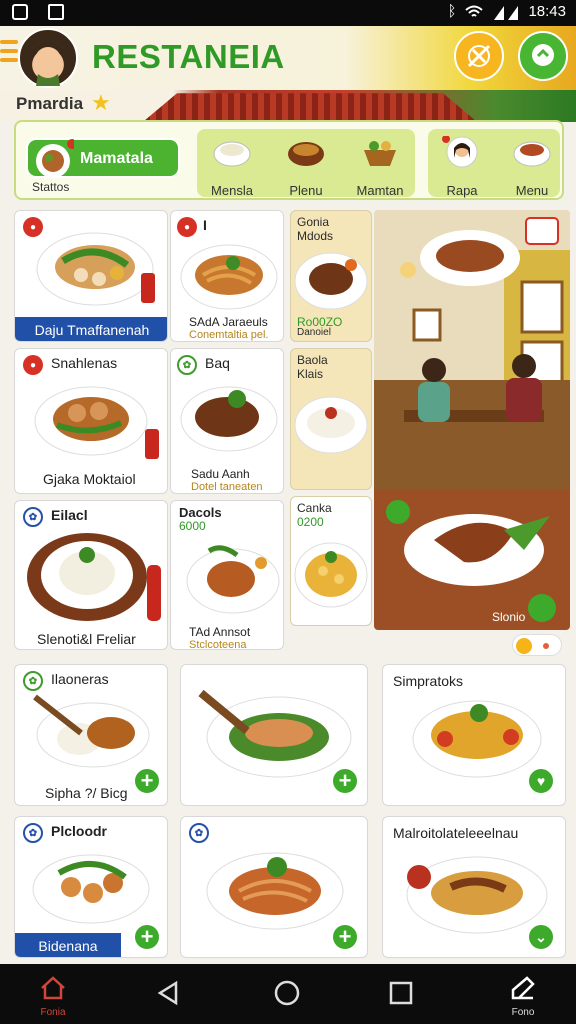 Image resolution: width=576 pixels, height=1024 pixels. I want to click on card-title: Gonia, so click(313, 222).